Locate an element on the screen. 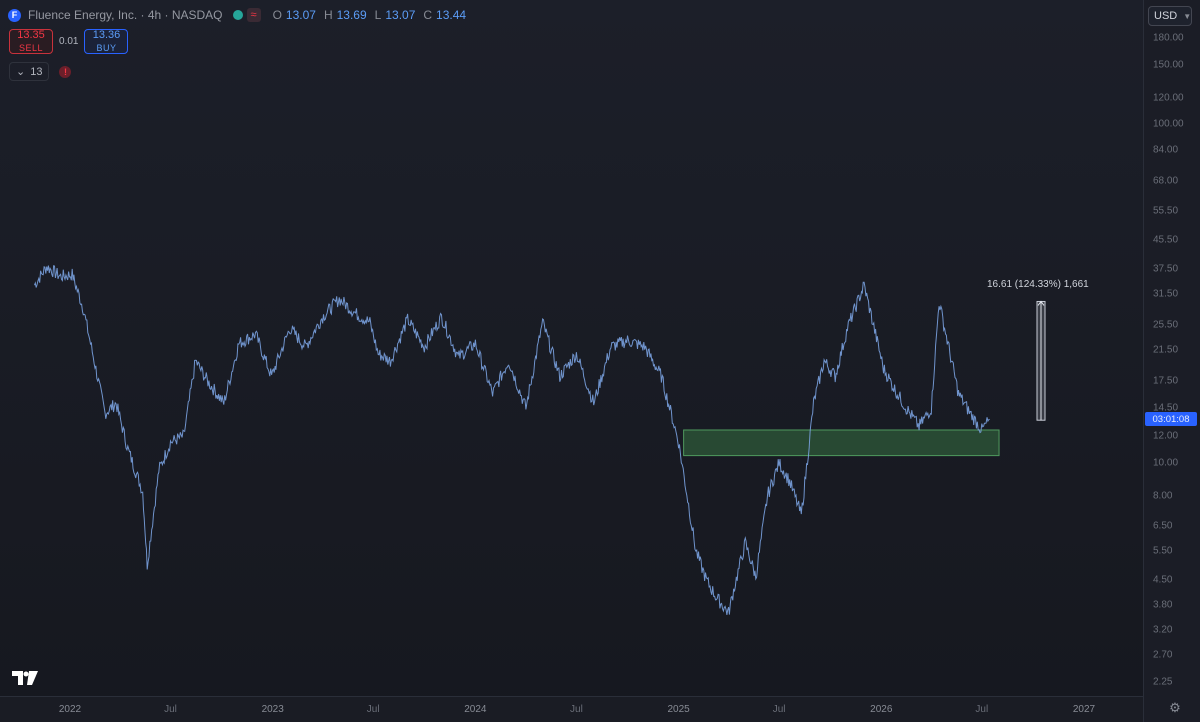 This screenshot has height=722, width=1200. open-value: 13.07 is located at coordinates (300, 15).